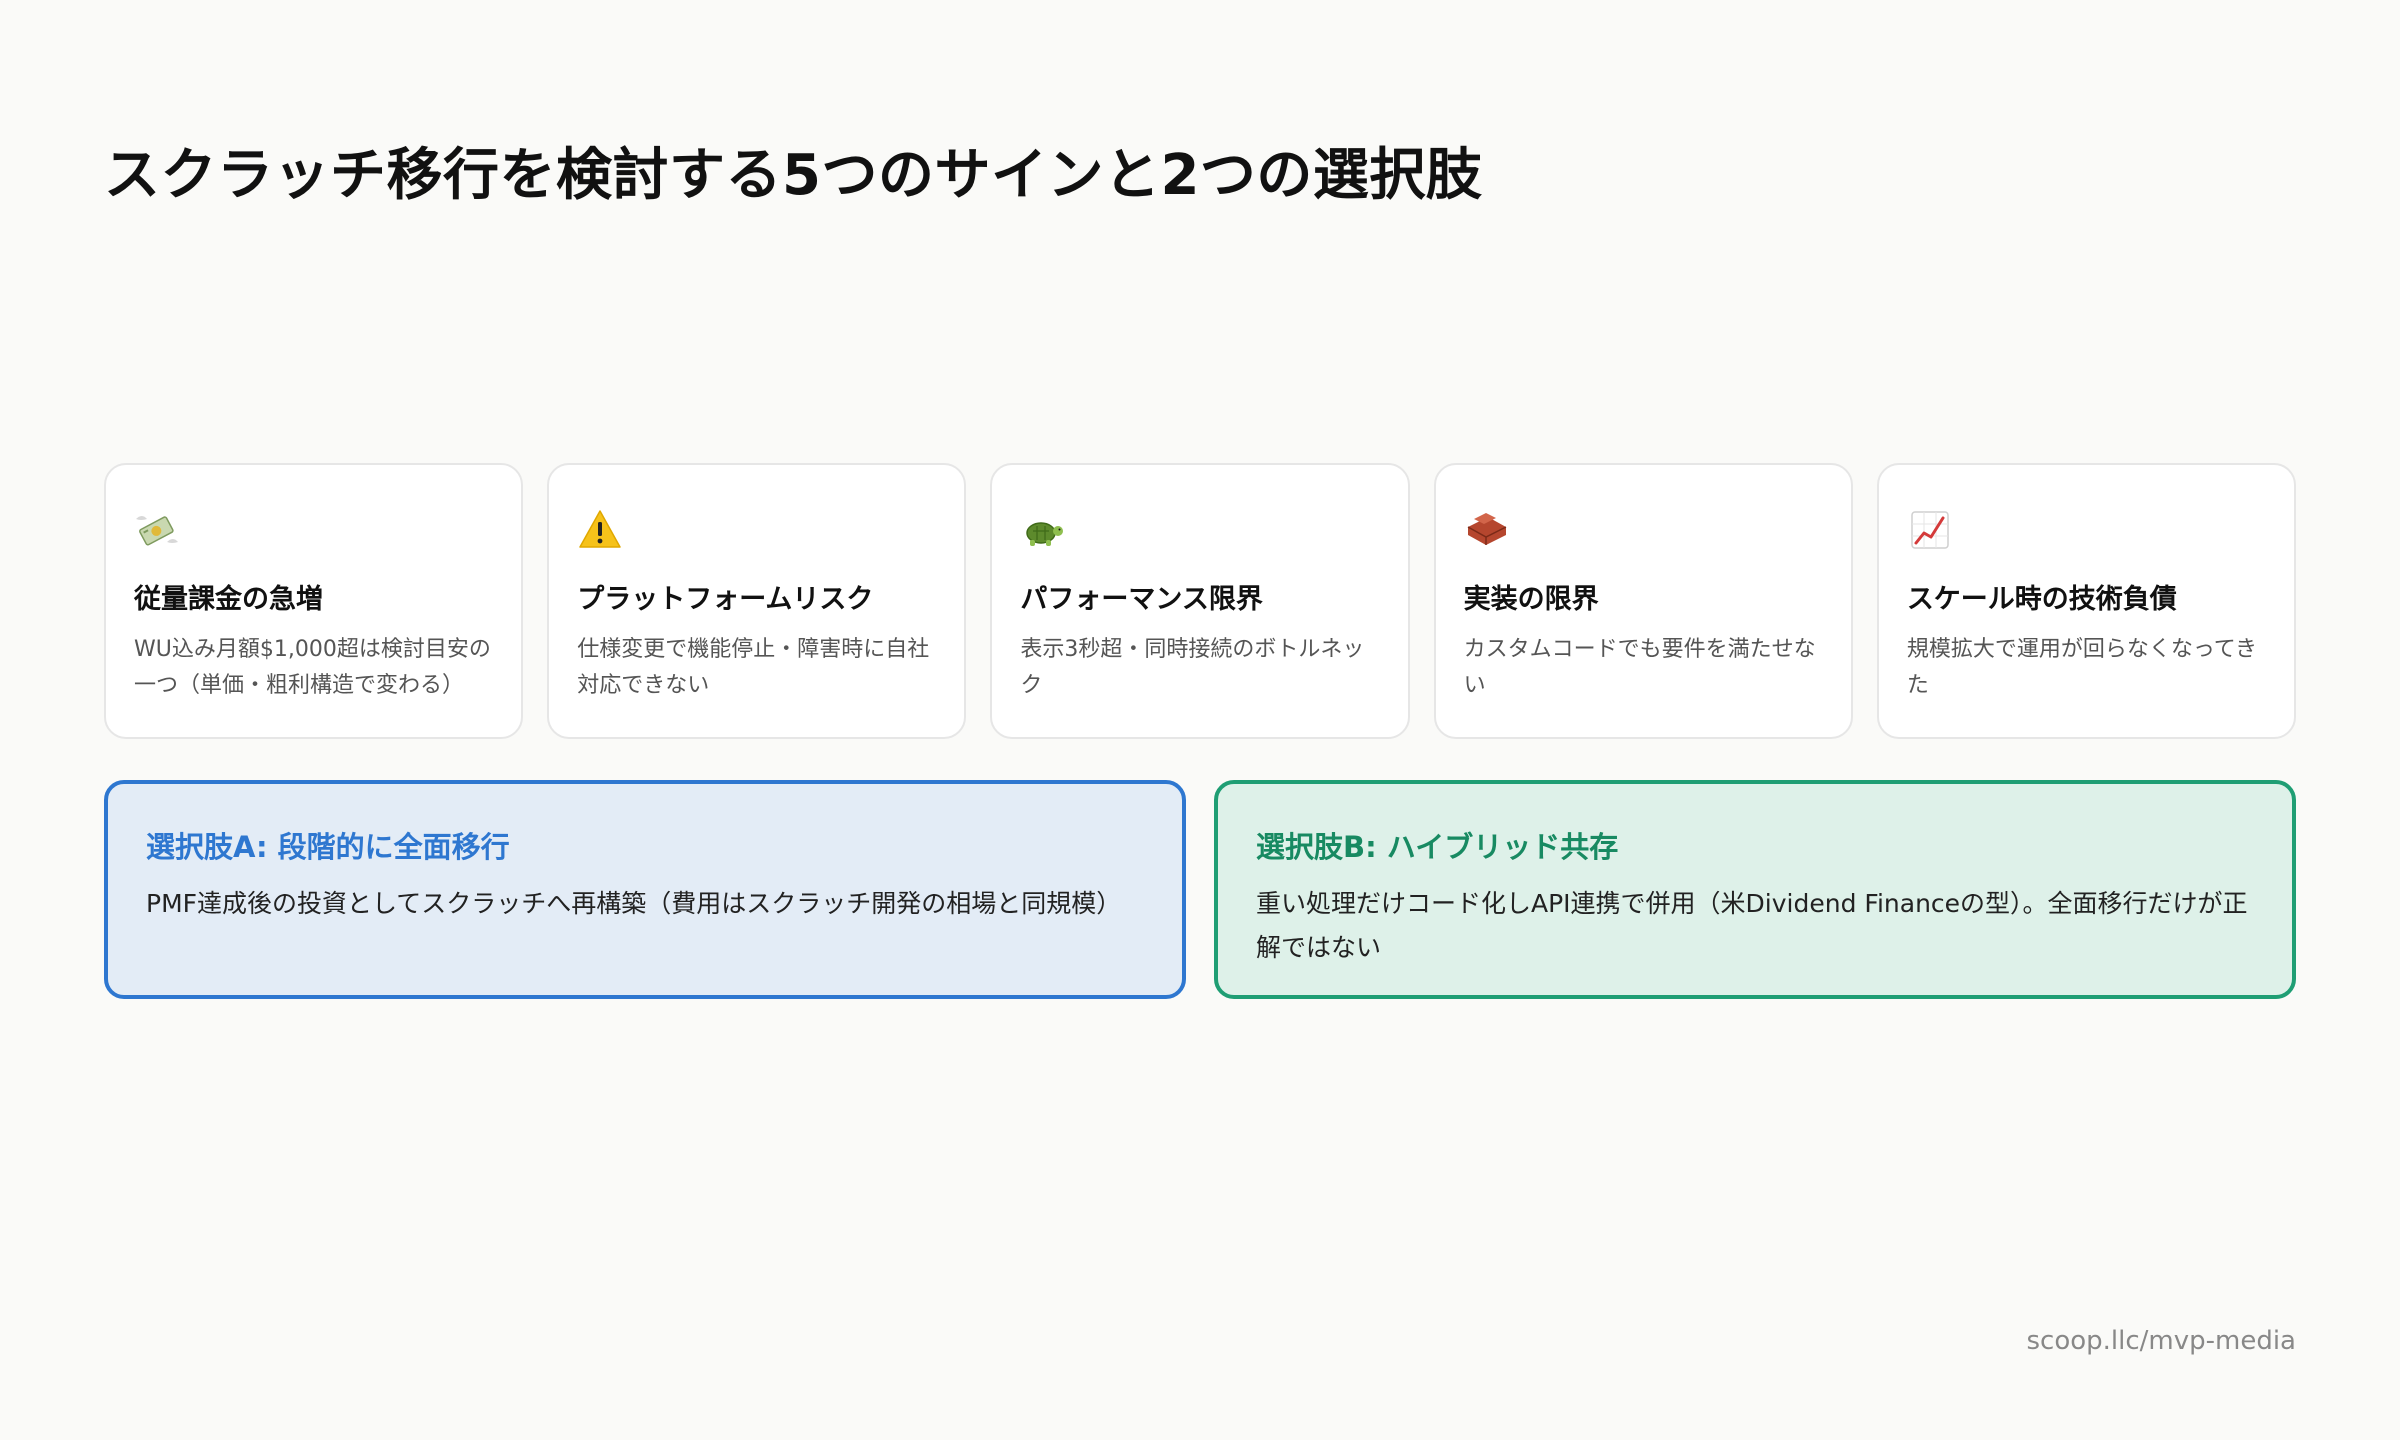 Image resolution: width=2400 pixels, height=1440 pixels. What do you see at coordinates (2041, 599) in the screenshot?
I see `sign-card-title: スケール時の技術負債` at bounding box center [2041, 599].